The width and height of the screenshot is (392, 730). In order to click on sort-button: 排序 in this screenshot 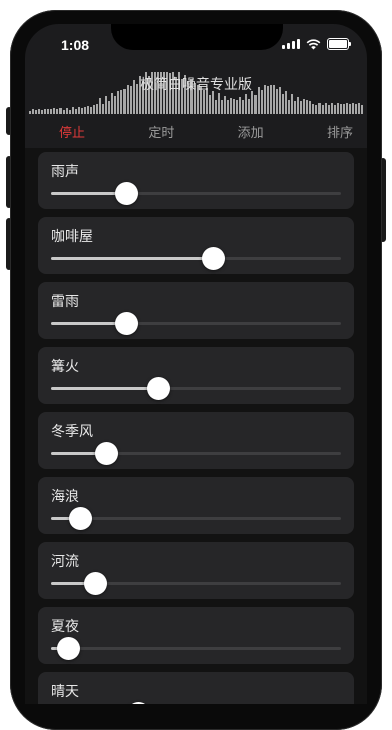, I will do `click(340, 131)`.